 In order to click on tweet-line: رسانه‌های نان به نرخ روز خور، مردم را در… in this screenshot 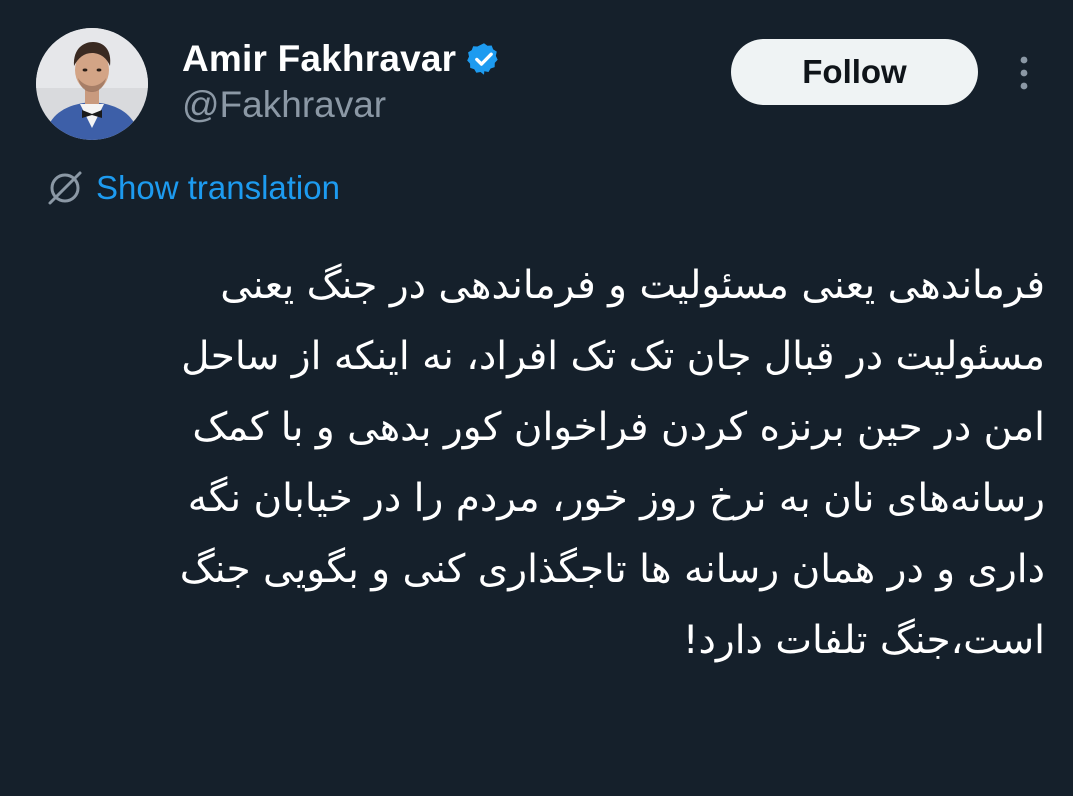, I will do `click(616, 498)`.